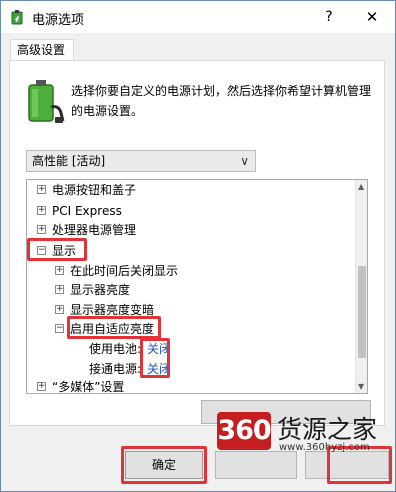 The image size is (396, 492). Describe the element at coordinates (87, 211) in the screenshot. I see `tree-item-label: PCI Express` at that location.